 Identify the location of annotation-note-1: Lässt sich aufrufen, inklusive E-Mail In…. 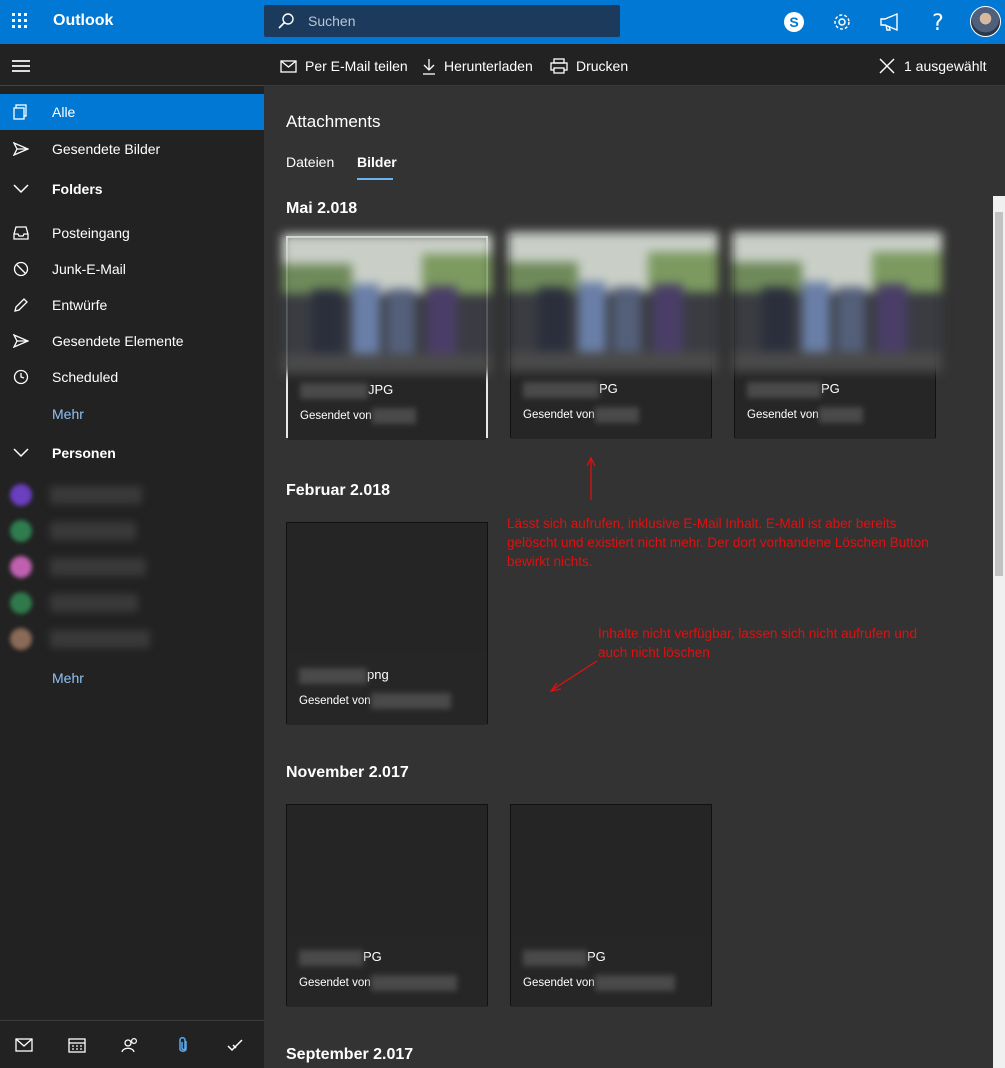
(718, 542).